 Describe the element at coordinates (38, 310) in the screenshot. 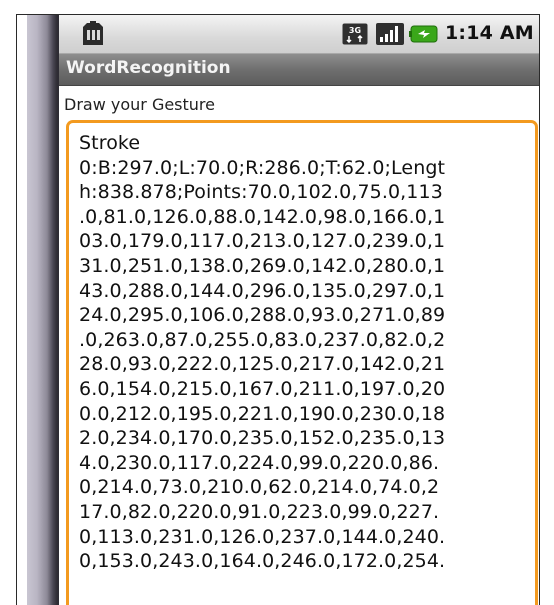

I see `device-bezel` at that location.